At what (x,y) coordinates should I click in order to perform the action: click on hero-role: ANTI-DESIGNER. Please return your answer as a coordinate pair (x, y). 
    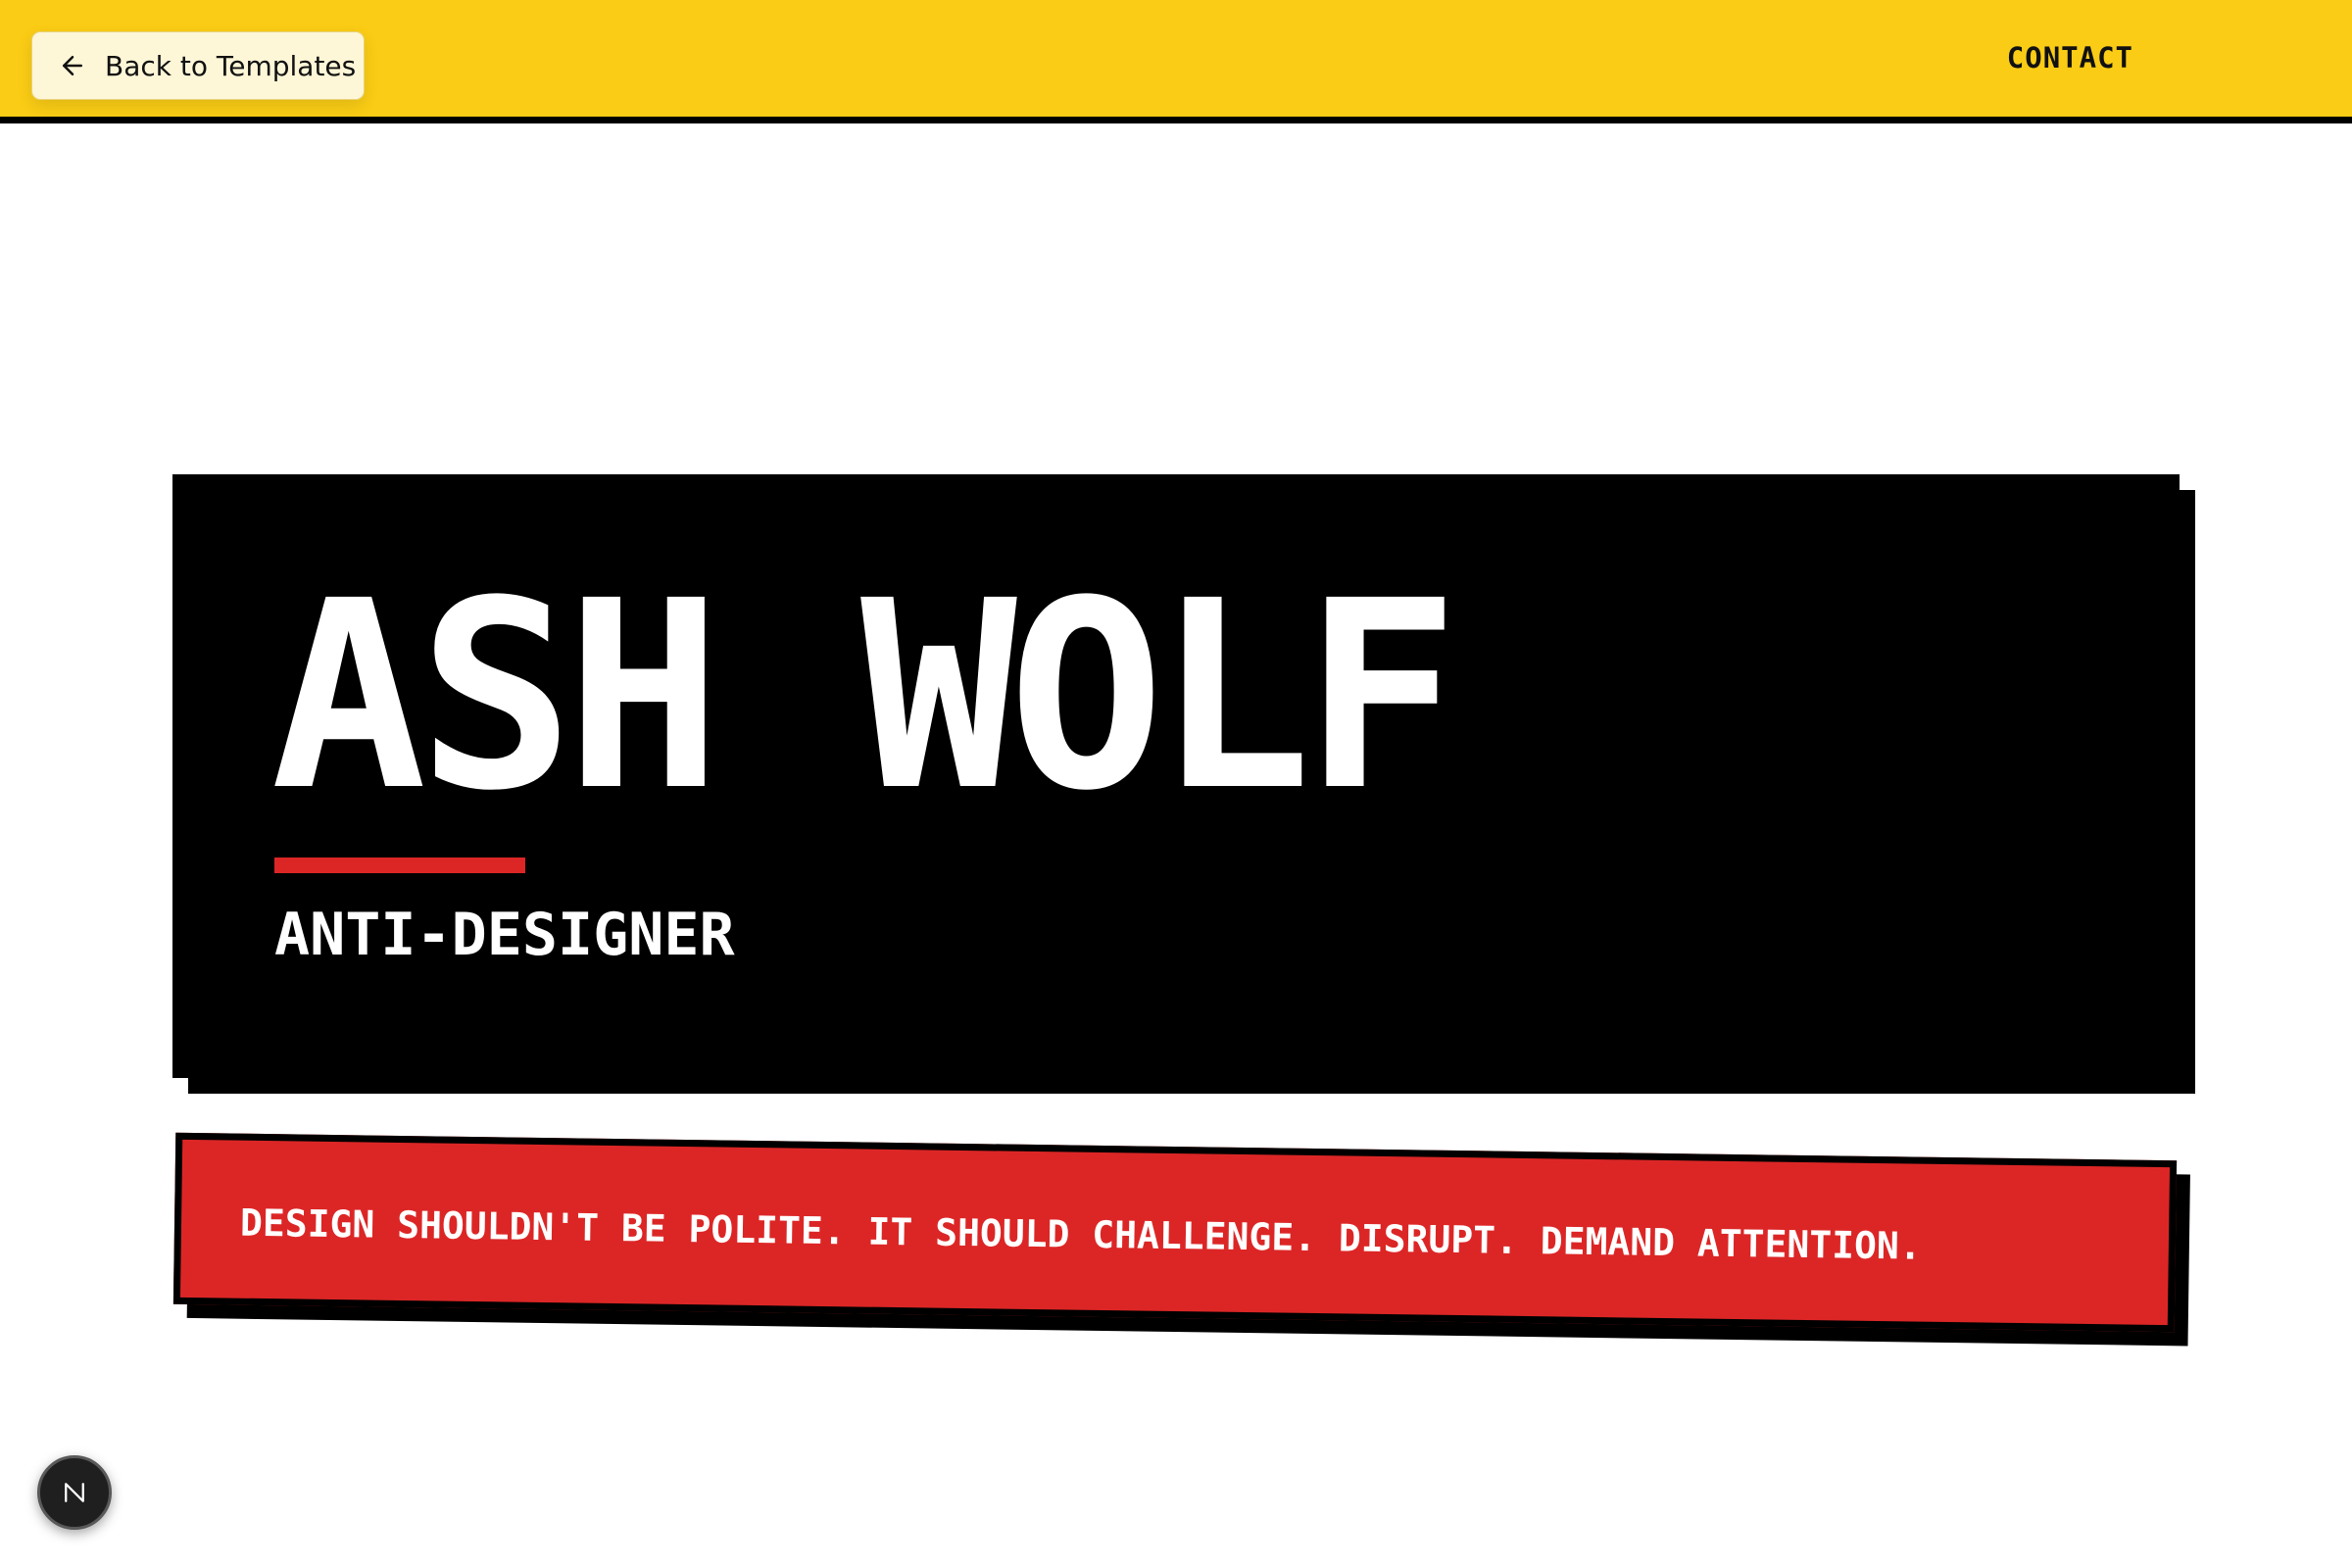
    Looking at the image, I should click on (505, 935).